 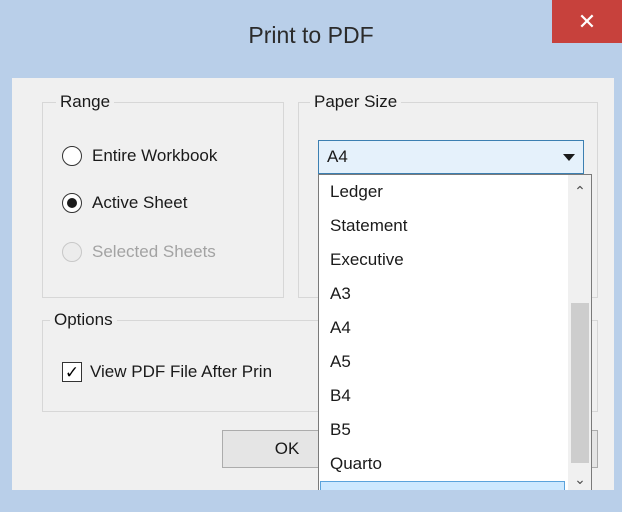 I want to click on radio-label: Selected Sheets, so click(x=154, y=251).